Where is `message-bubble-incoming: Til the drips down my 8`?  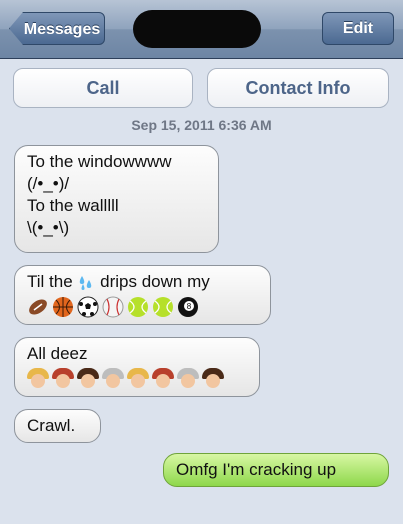 message-bubble-incoming: Til the drips down my 8 is located at coordinates (142, 295).